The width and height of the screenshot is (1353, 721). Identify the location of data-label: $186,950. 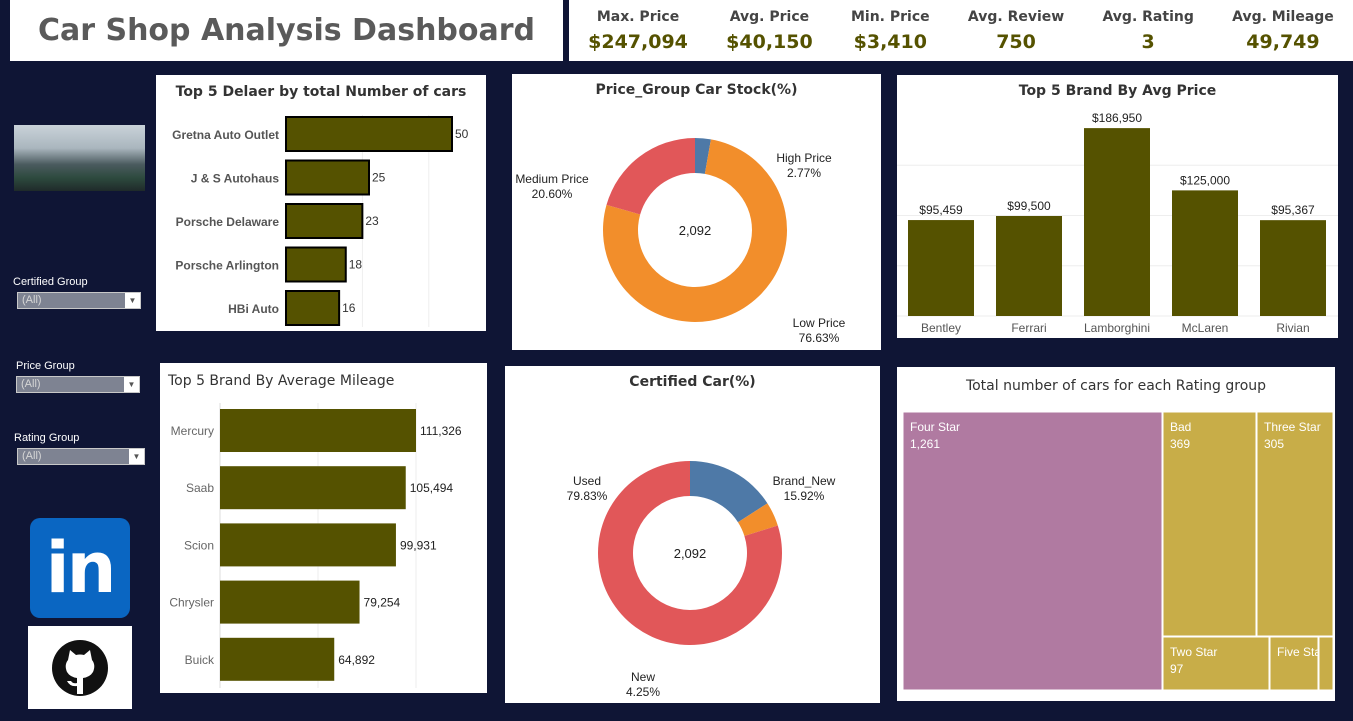
(1117, 118).